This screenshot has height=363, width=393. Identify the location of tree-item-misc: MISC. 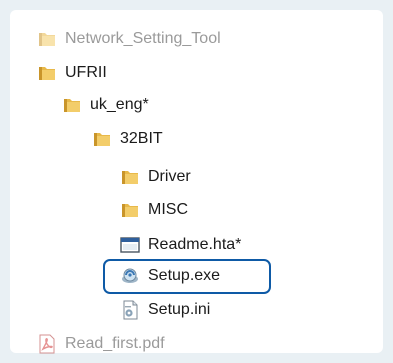
(154, 210).